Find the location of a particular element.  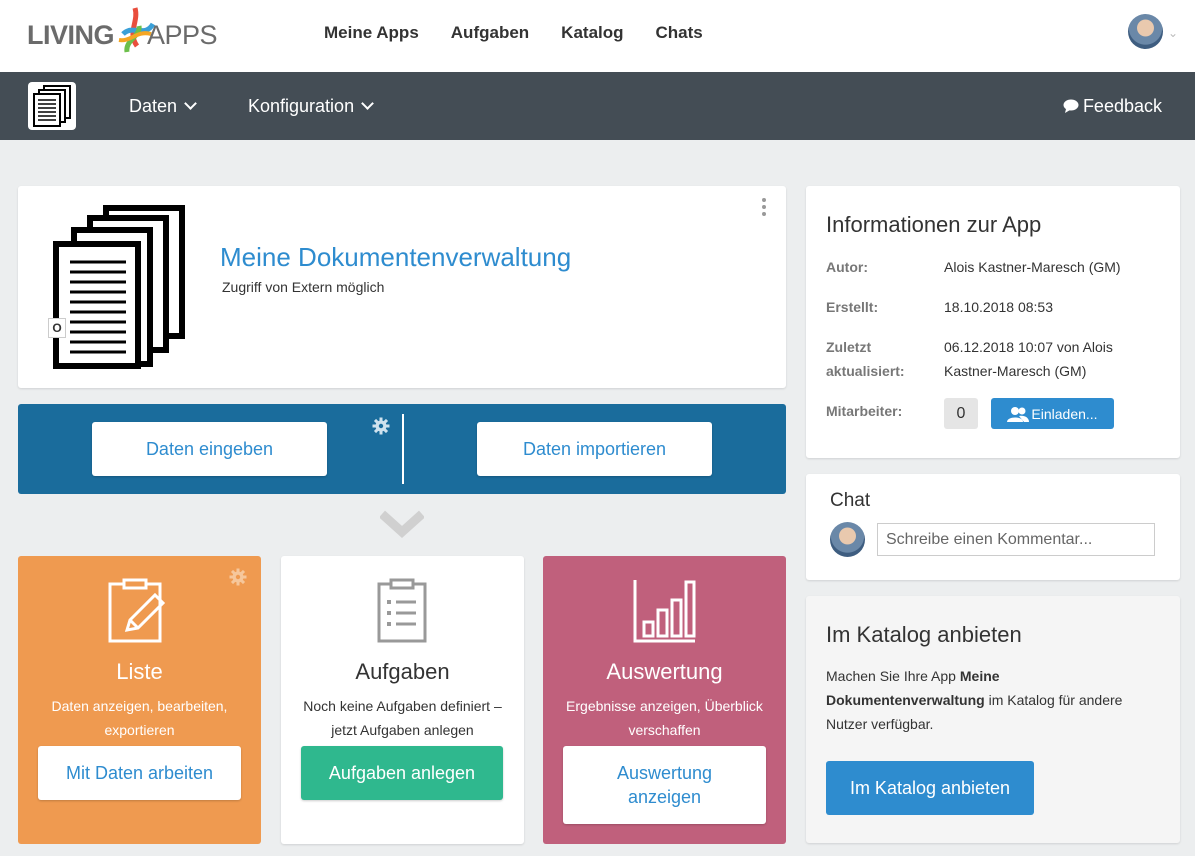

users-icon is located at coordinates (1018, 414).